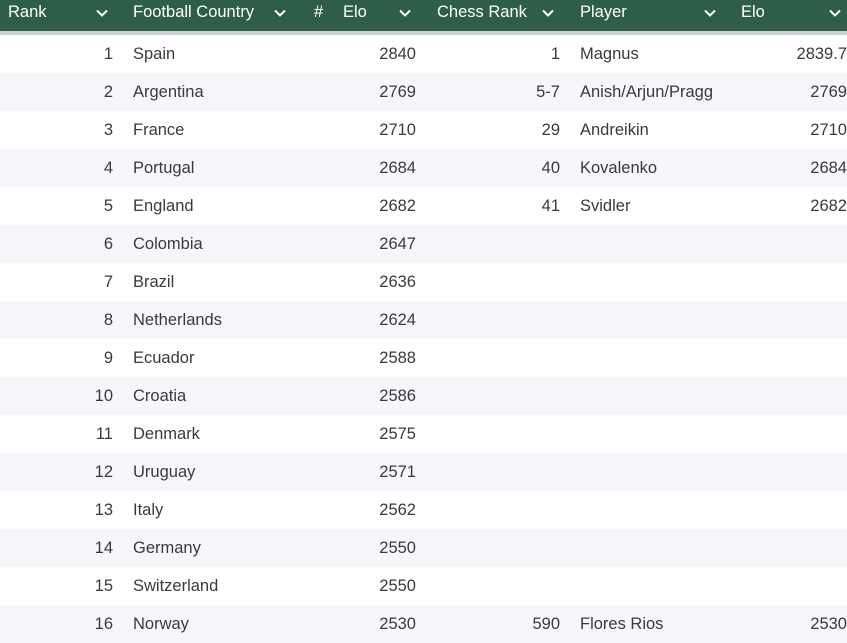 This screenshot has height=643, width=847. I want to click on column-header-hash: #, so click(318, 13).